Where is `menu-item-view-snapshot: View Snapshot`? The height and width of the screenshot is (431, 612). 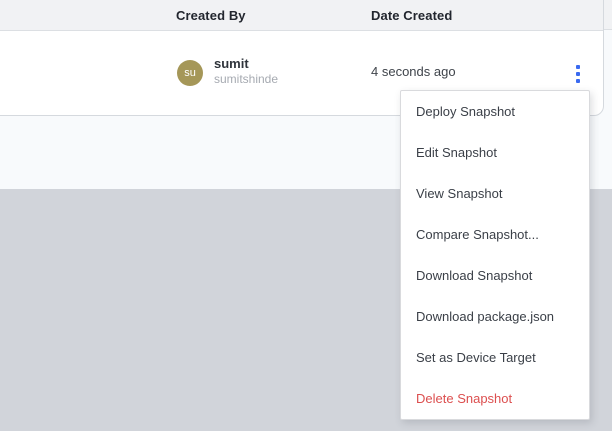
menu-item-view-snapshot: View Snapshot is located at coordinates (495, 193).